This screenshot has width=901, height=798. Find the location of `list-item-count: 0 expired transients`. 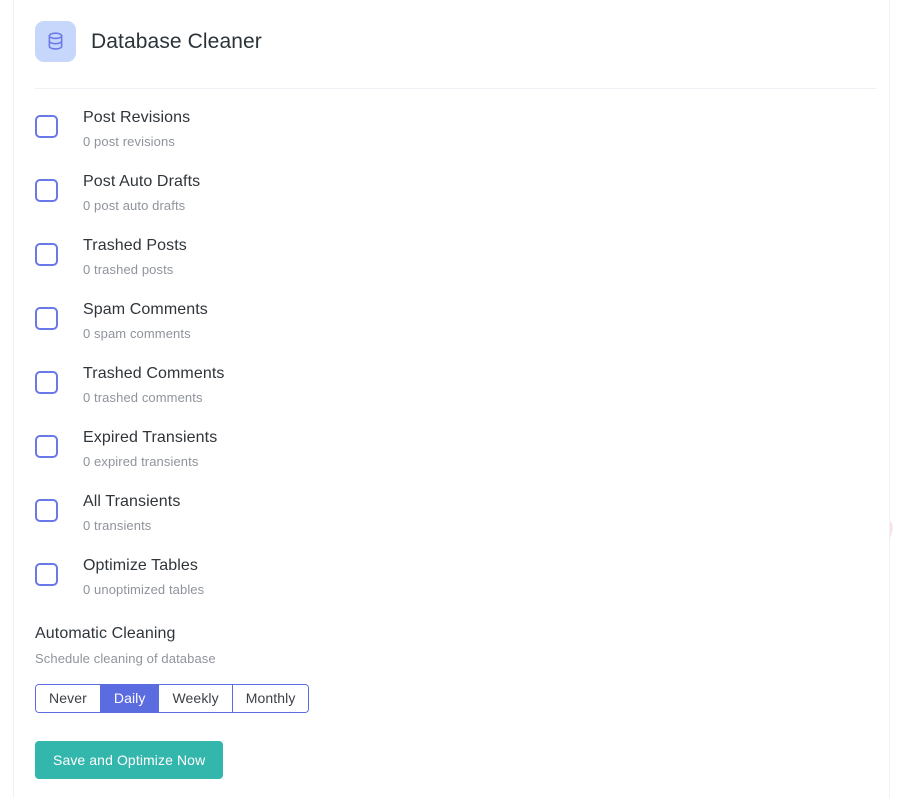

list-item-count: 0 expired transients is located at coordinates (141, 461).